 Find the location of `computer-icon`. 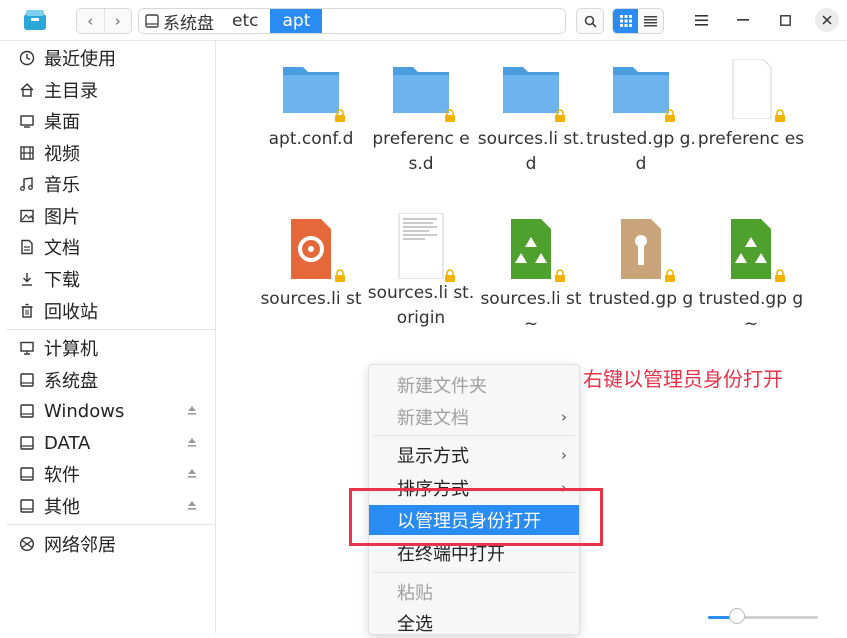

computer-icon is located at coordinates (27, 348).